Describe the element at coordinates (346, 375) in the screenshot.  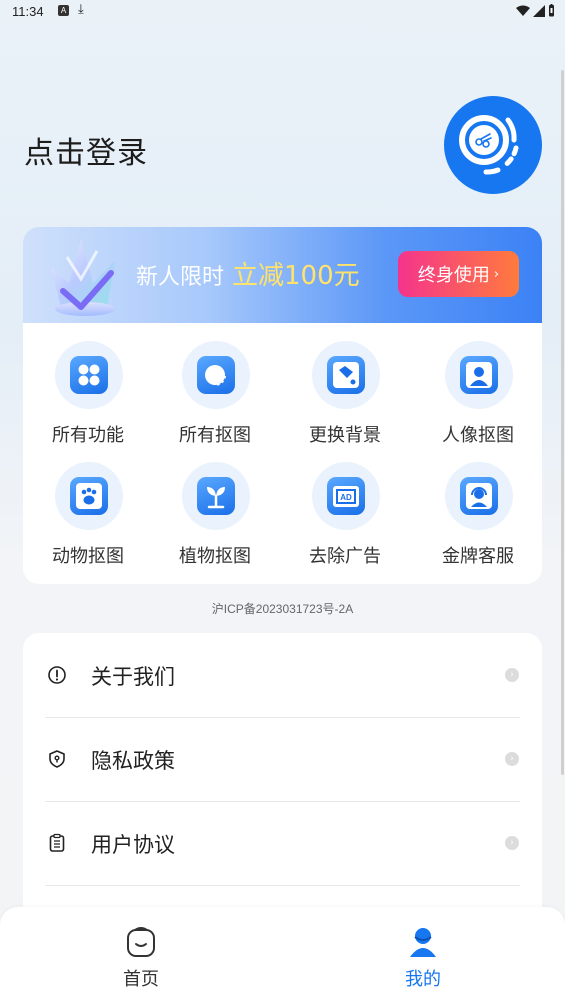
I see `paint-bucket-icon` at that location.